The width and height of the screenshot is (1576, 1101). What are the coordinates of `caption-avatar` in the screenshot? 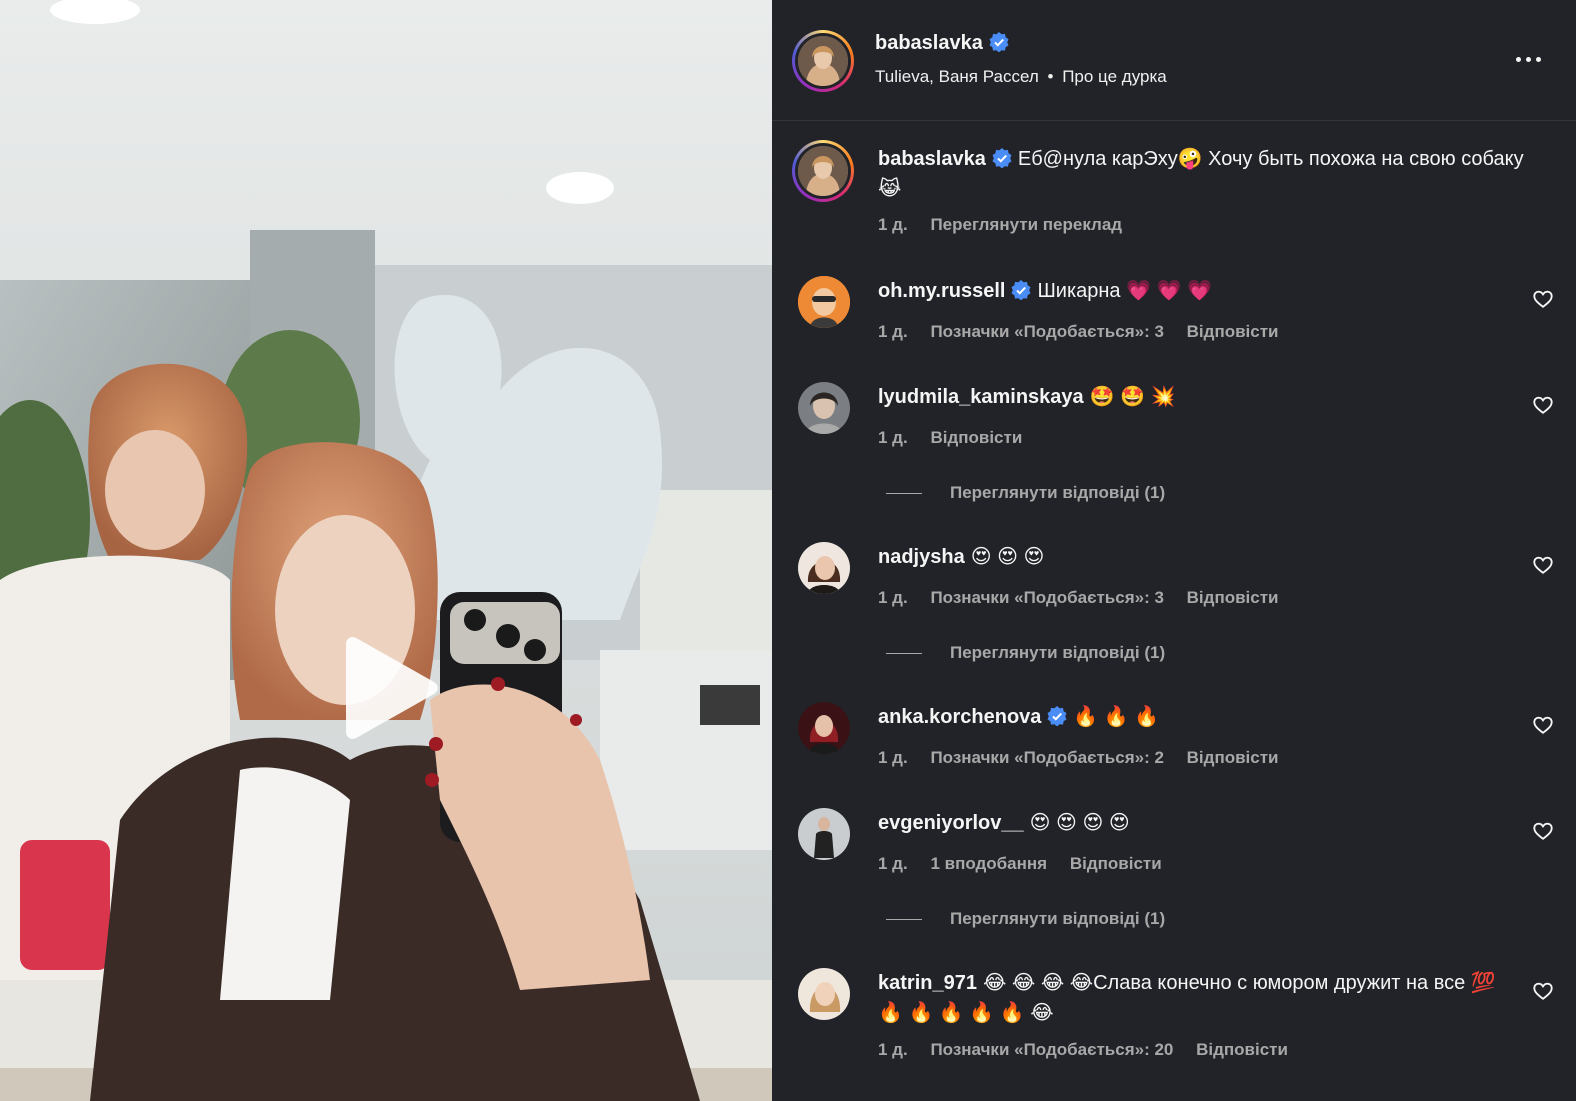 It's located at (823, 171).